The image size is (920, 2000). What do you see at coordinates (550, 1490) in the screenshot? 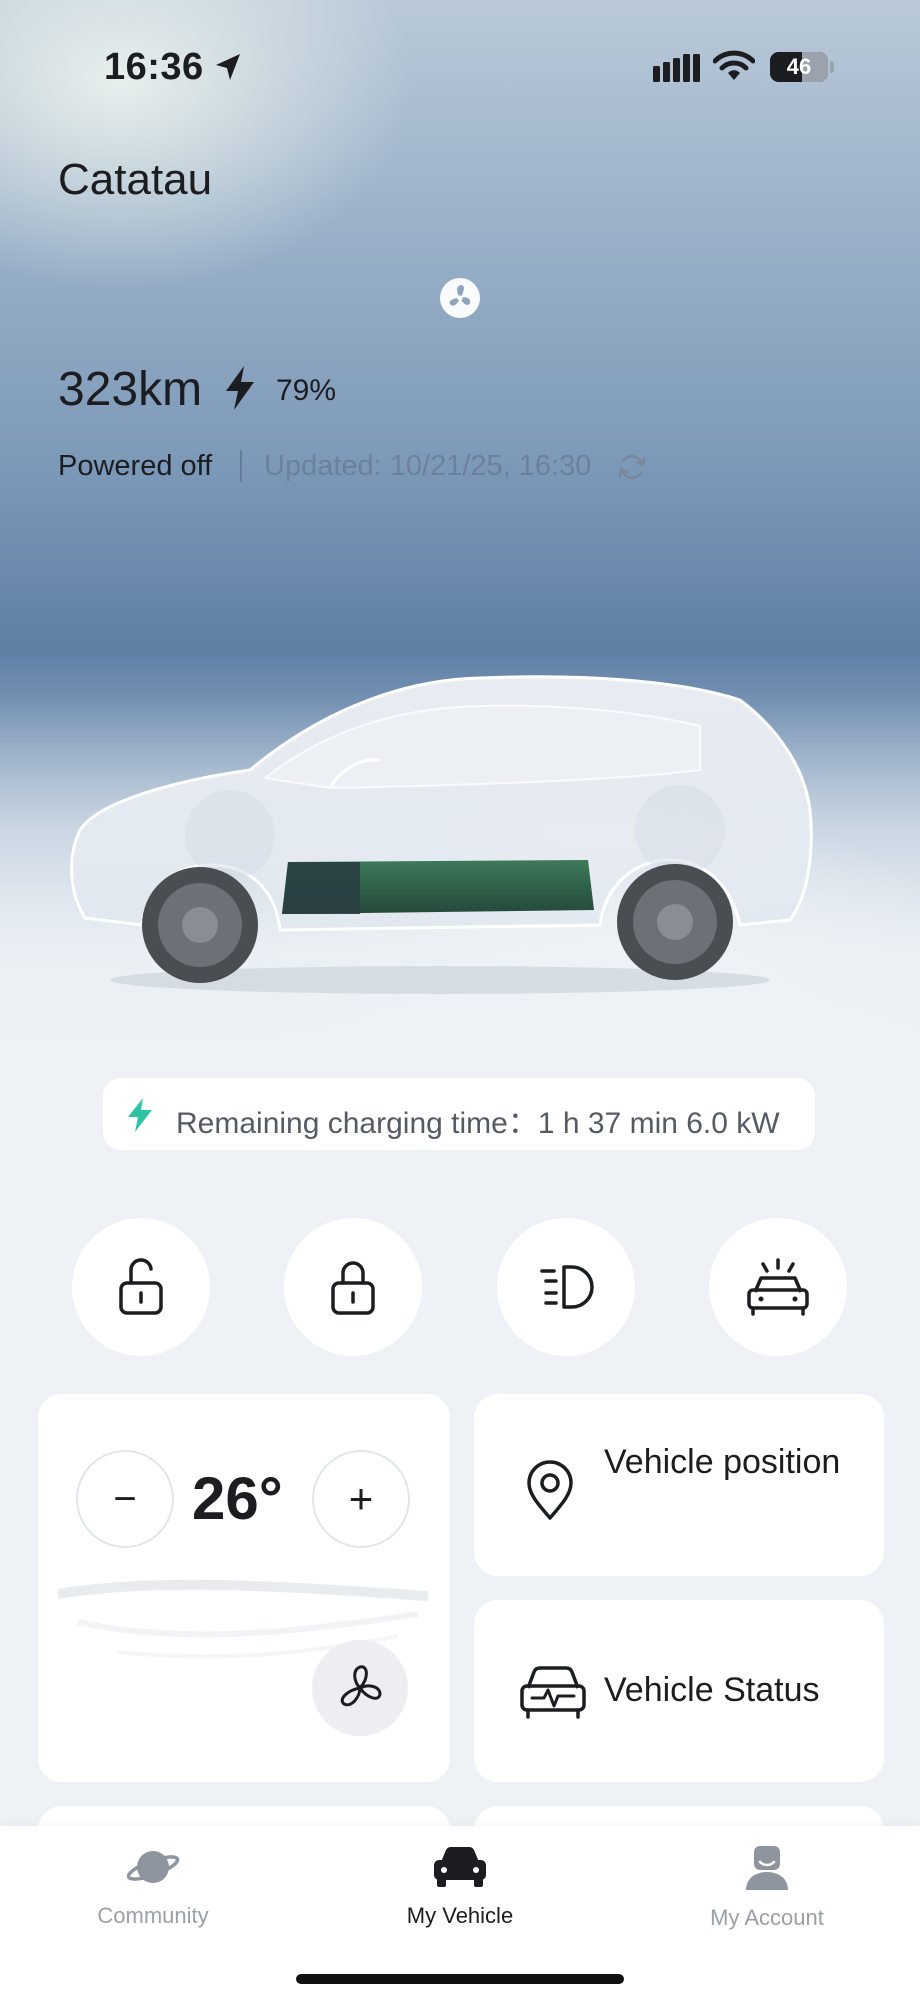
I see `map-pin-icon` at bounding box center [550, 1490].